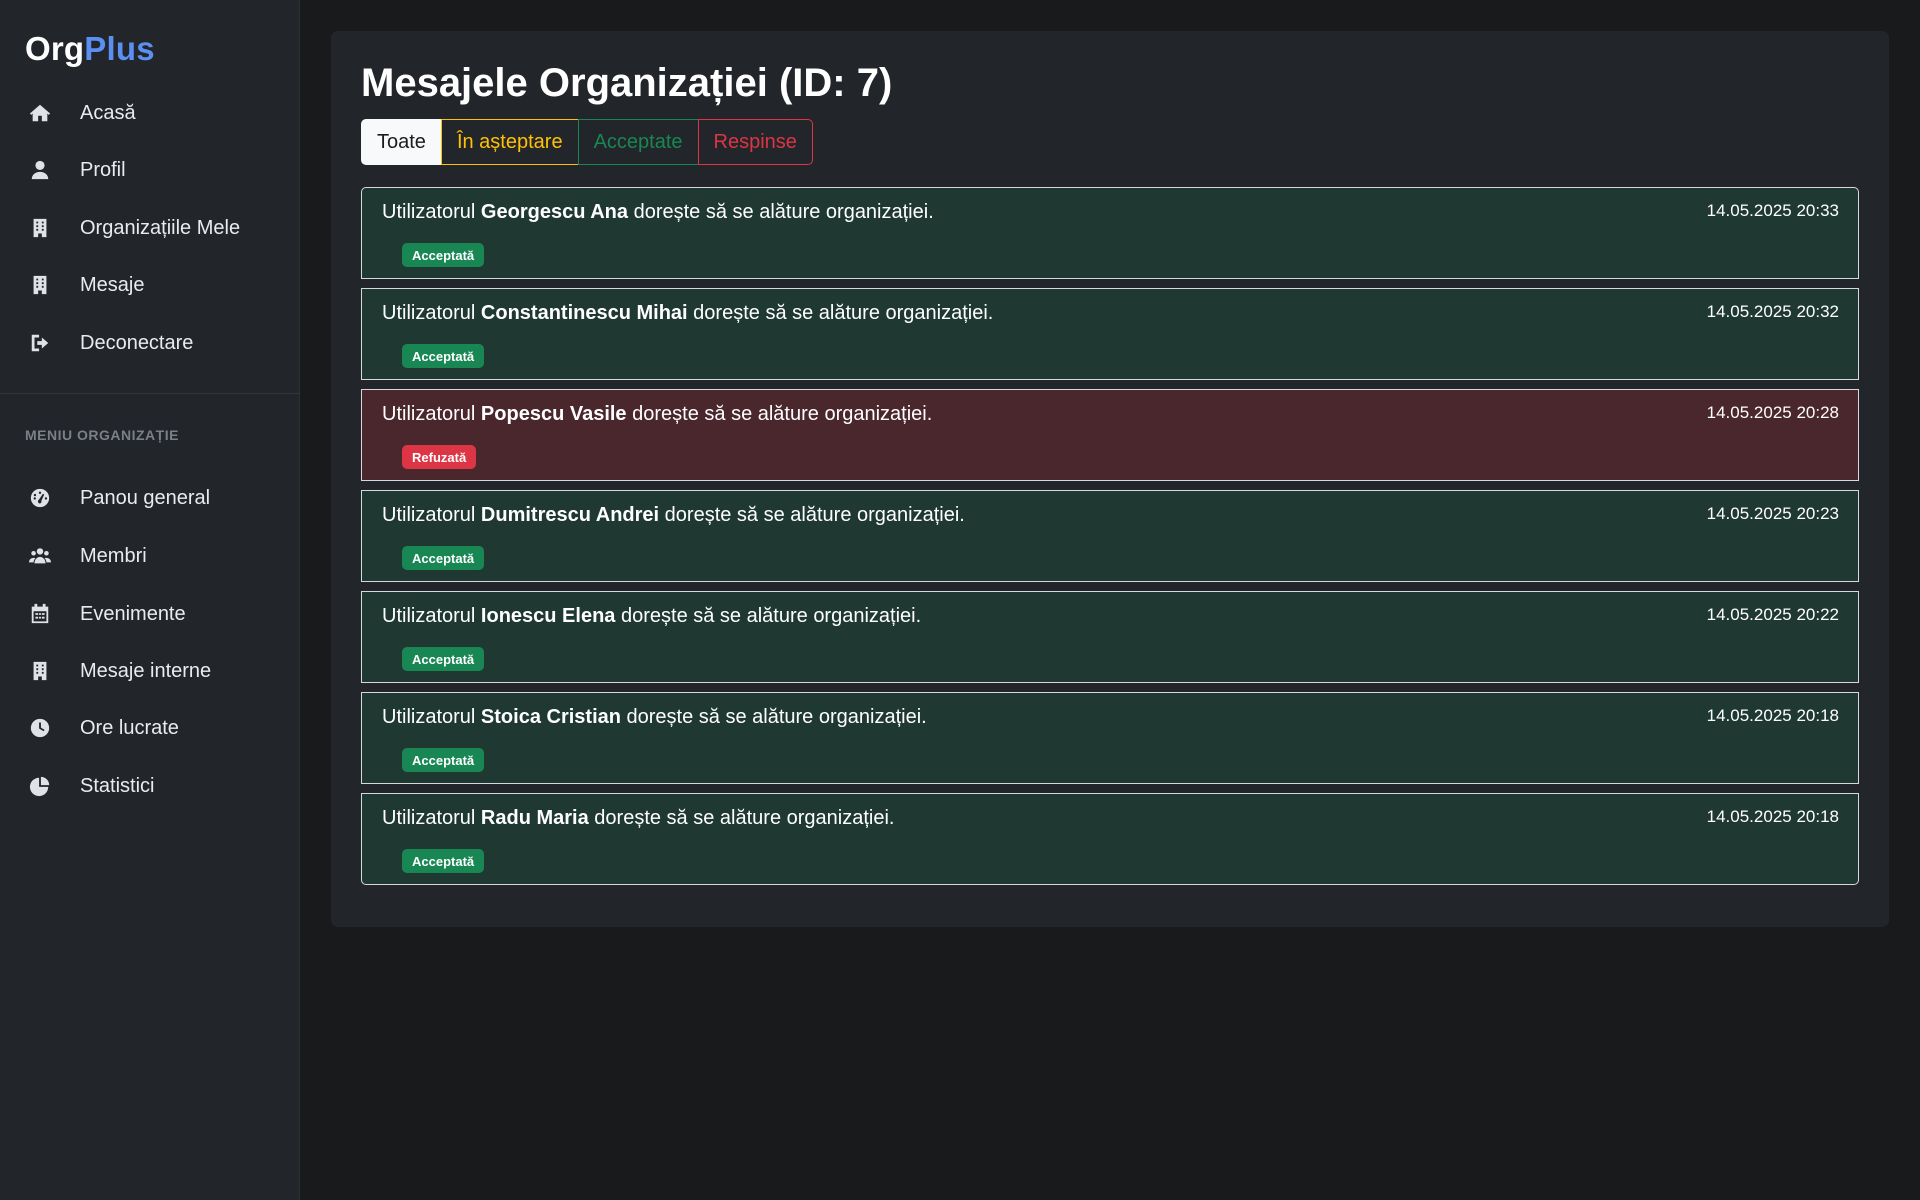 The height and width of the screenshot is (1200, 1920). What do you see at coordinates (509, 142) in the screenshot?
I see `filter-pending-button: În așteptare` at bounding box center [509, 142].